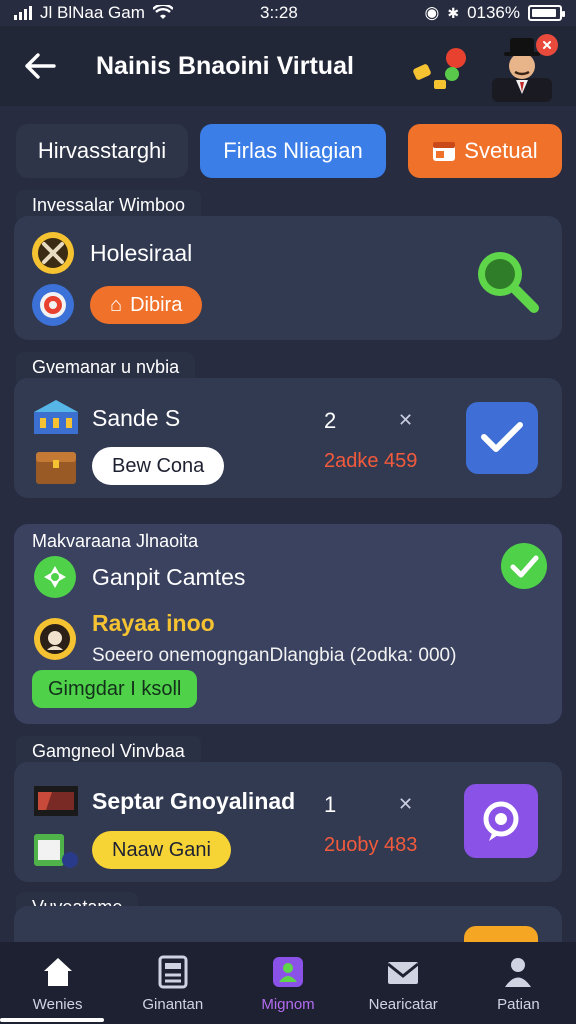  I want to click on bottom-nav: Wenies Ginantan Mignom Nearicatar Patian, so click(288, 983).